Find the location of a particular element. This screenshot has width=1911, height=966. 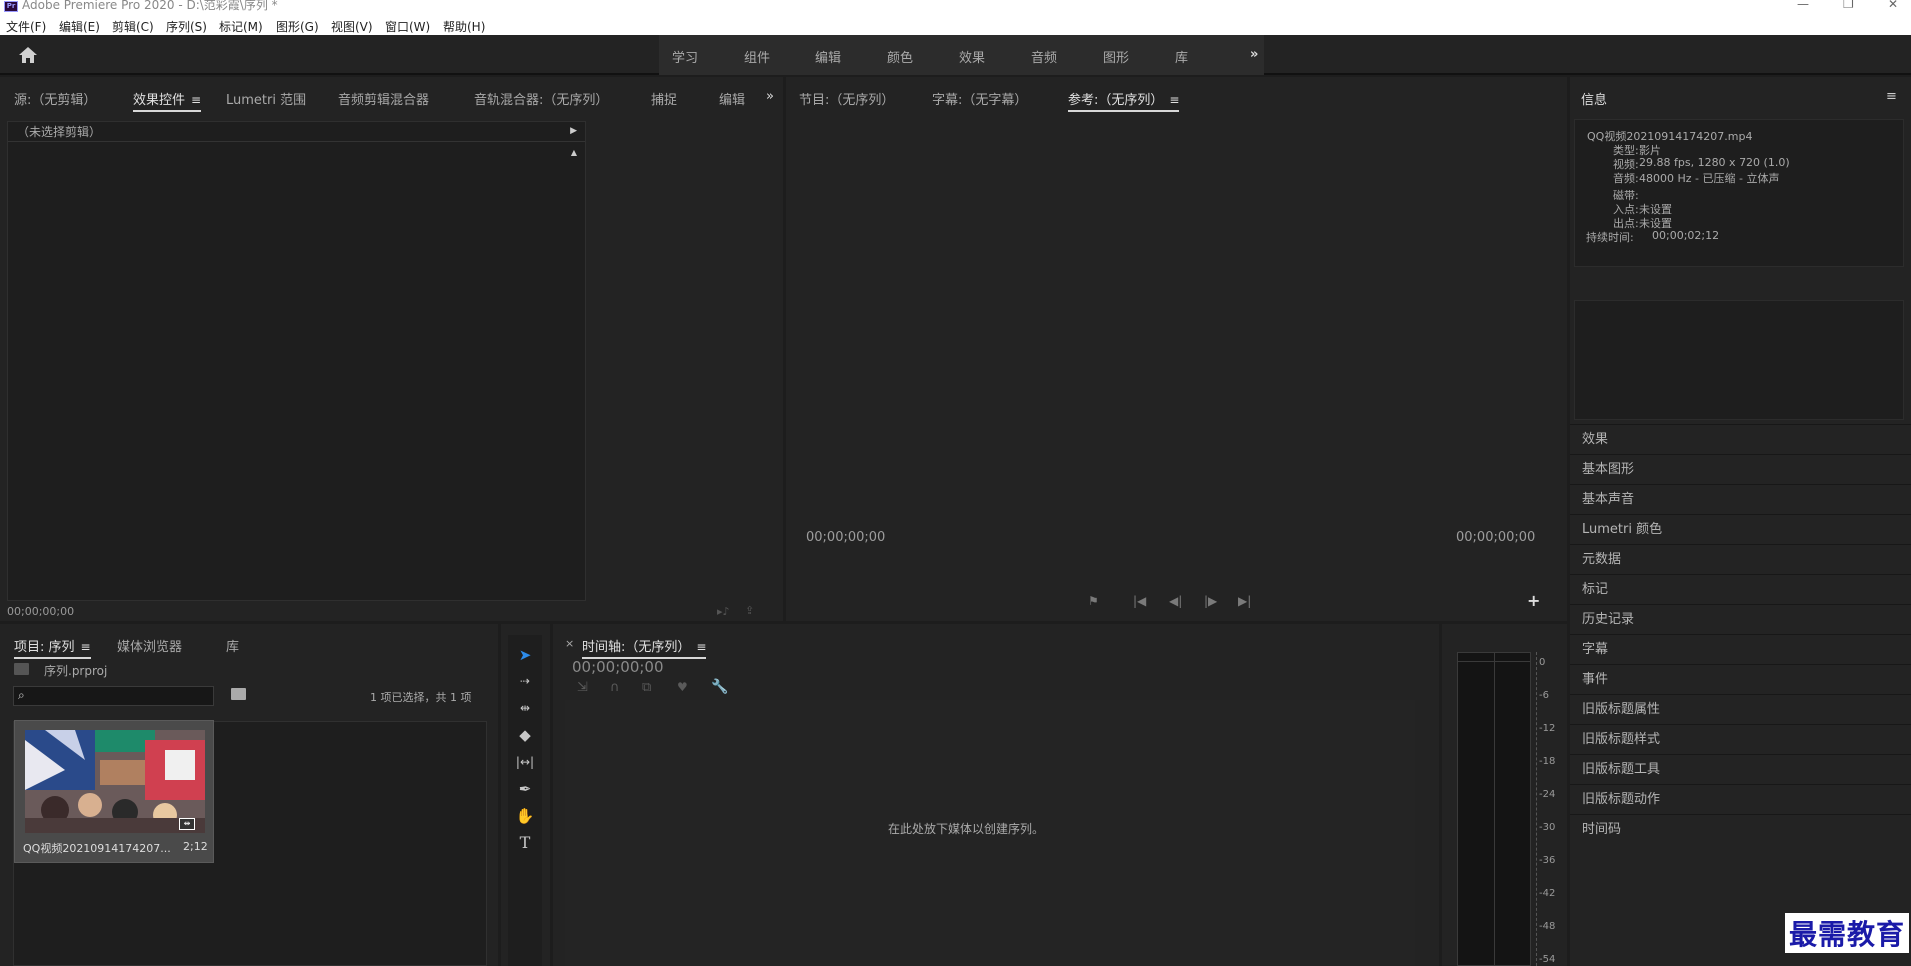

panel-legacy-title-actions: 旧版标题动作 is located at coordinates (1740, 799).